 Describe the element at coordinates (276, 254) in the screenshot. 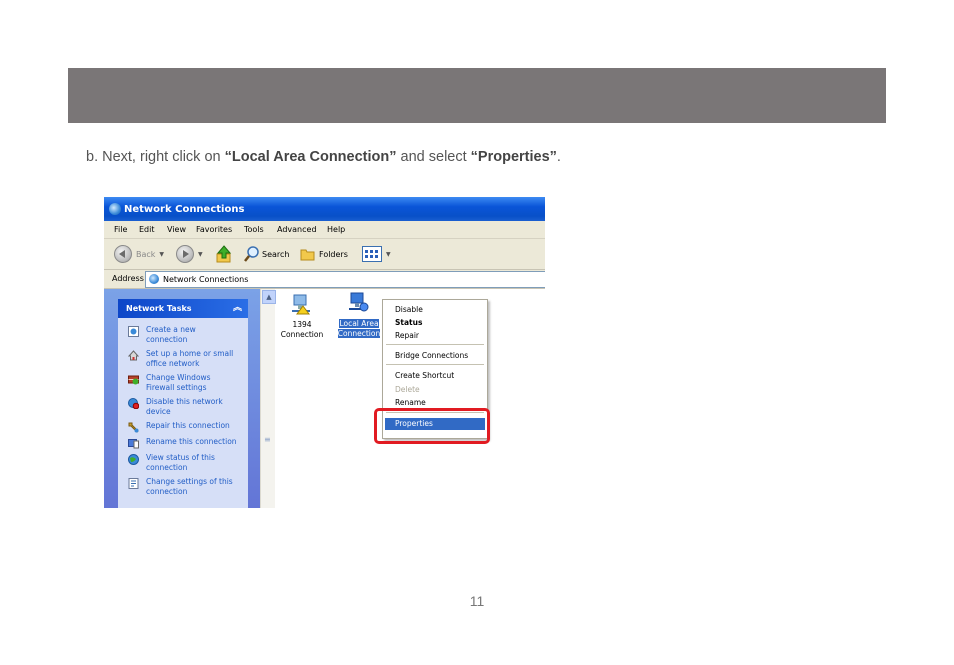

I see `search-label: Search` at that location.